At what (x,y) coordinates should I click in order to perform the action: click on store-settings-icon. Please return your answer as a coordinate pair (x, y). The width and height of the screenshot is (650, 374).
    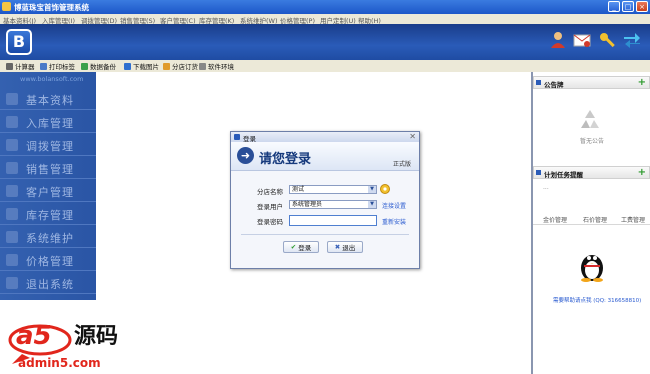
    Looking at the image, I should click on (385, 189).